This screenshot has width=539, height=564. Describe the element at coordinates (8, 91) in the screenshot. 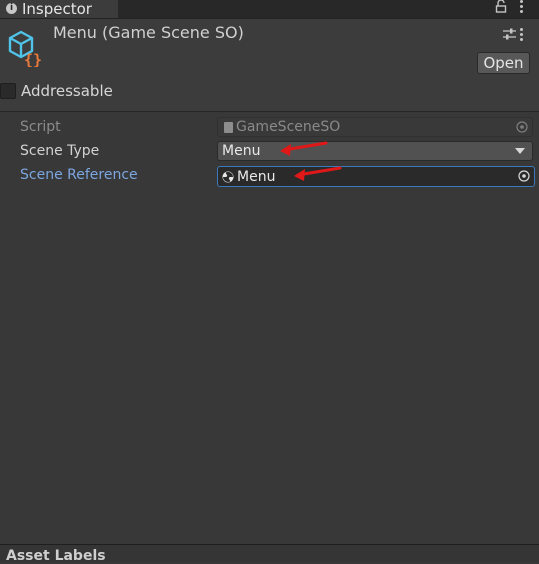

I see `addressable-checkbox` at that location.